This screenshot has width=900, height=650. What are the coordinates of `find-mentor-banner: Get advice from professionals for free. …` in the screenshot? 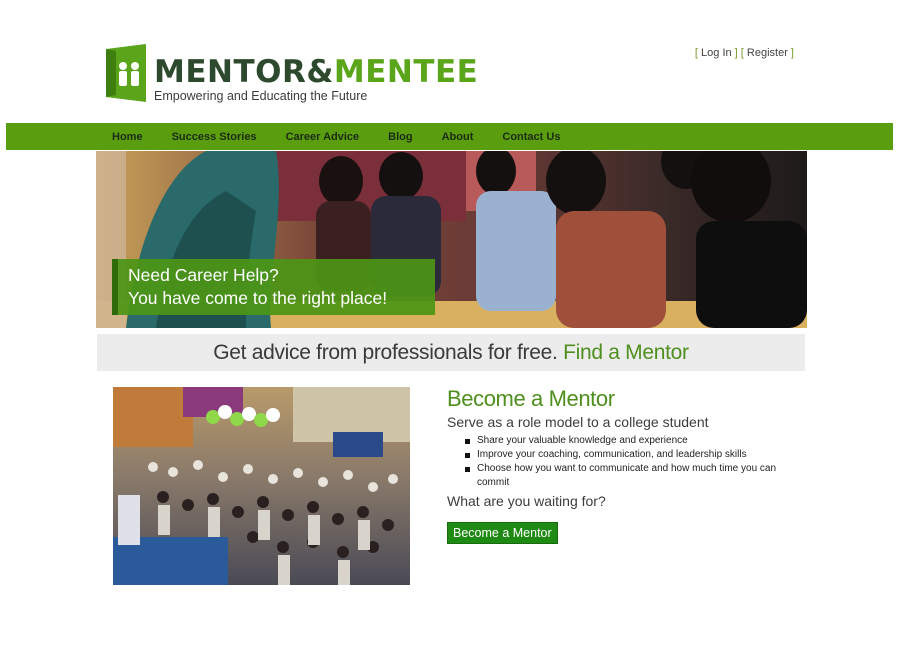 It's located at (451, 352).